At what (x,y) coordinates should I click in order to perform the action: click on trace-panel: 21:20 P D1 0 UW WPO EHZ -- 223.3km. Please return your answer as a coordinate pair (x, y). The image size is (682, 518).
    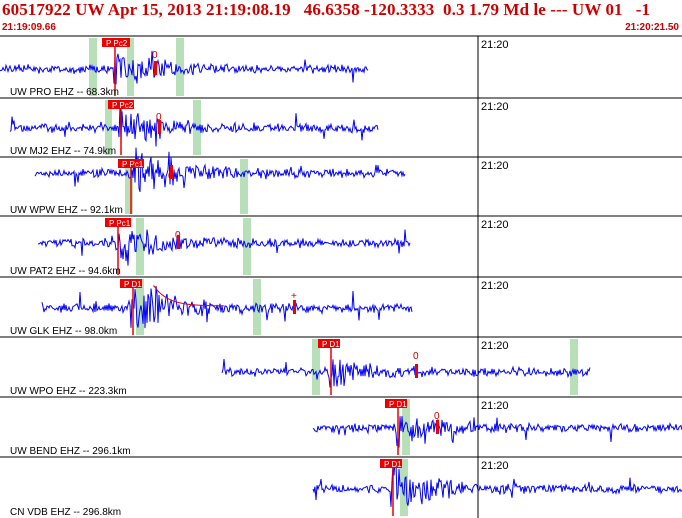
    Looking at the image, I should click on (341, 366).